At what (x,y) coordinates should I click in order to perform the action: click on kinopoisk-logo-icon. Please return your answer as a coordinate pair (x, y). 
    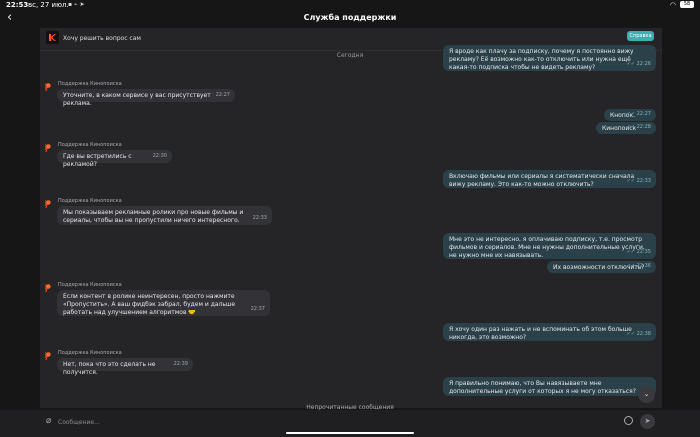
    Looking at the image, I should click on (52, 37).